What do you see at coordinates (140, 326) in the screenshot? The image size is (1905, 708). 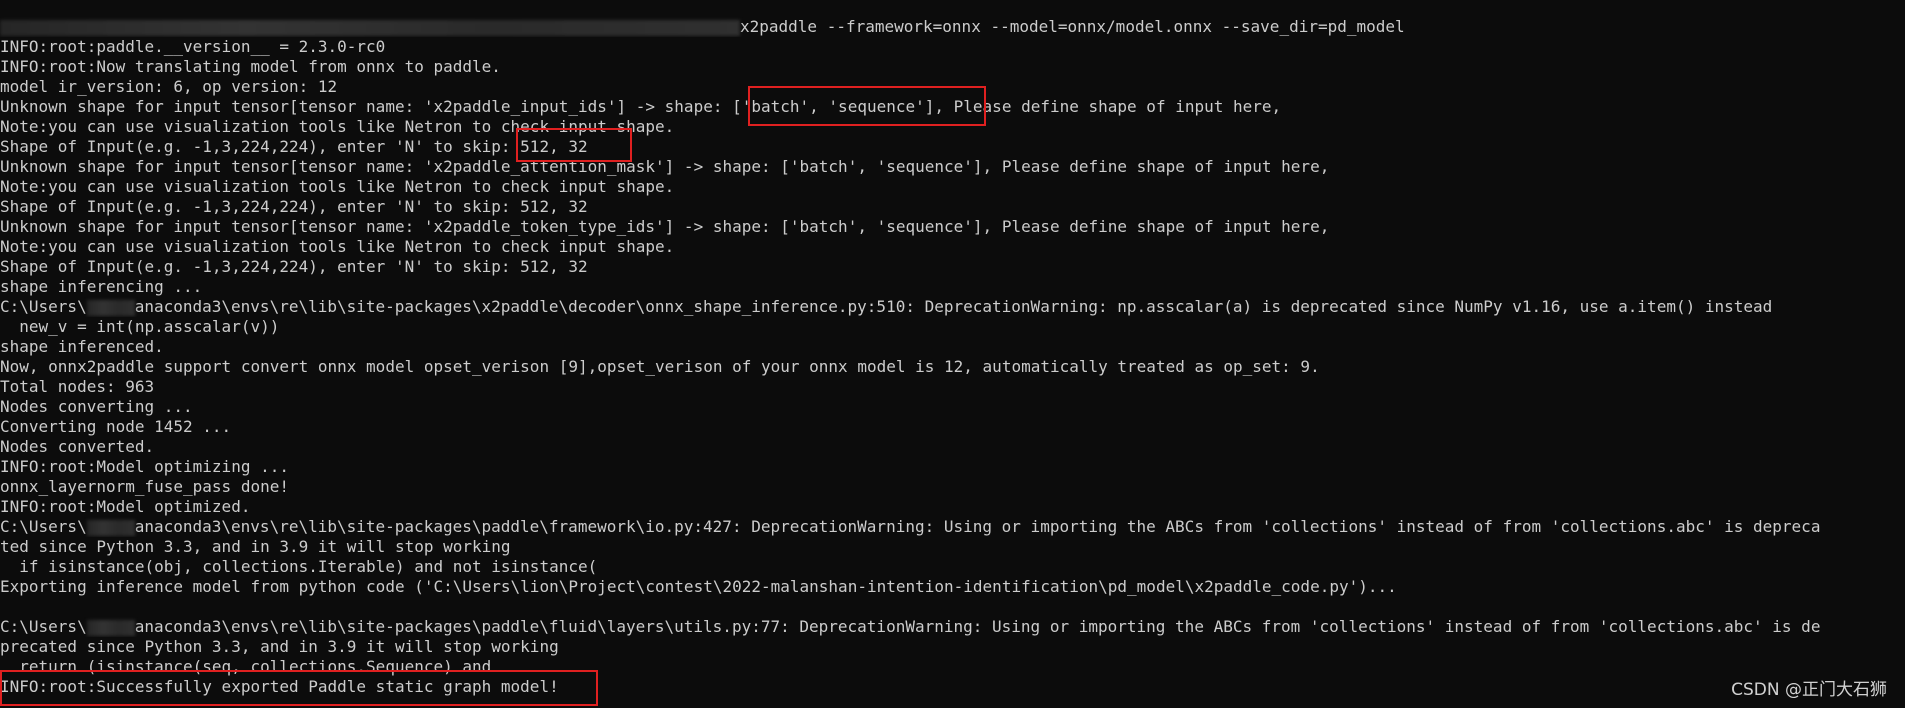 I see `output-line: new_v = int(np.asscalar(v))` at bounding box center [140, 326].